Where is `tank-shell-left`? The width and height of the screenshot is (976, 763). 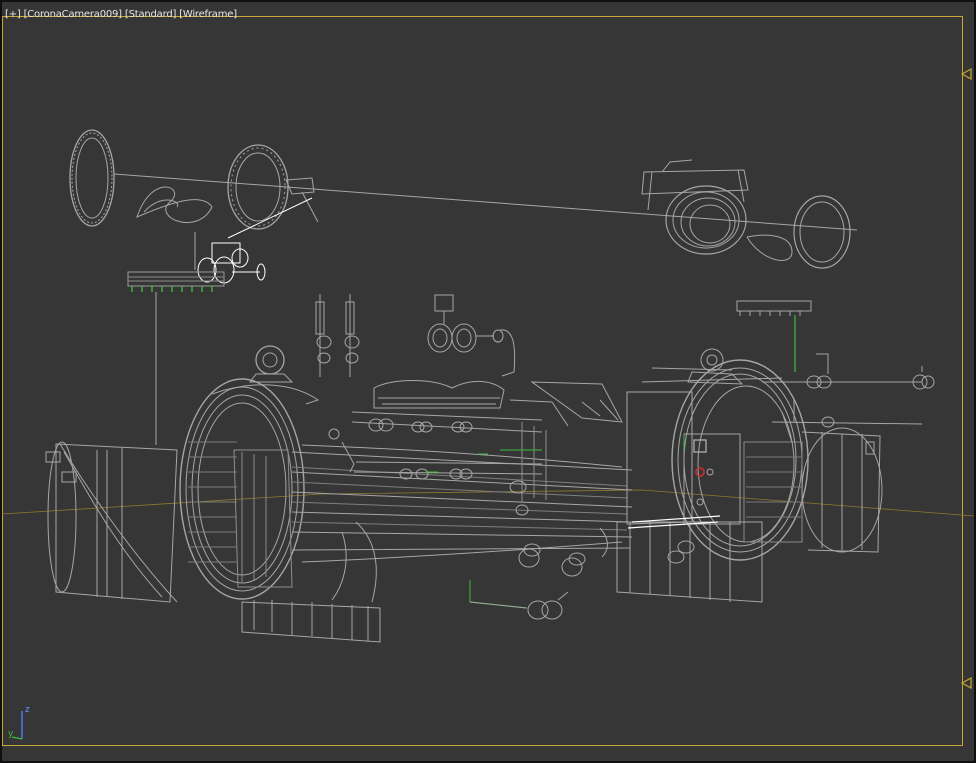
tank-shell-left is located at coordinates (242, 489).